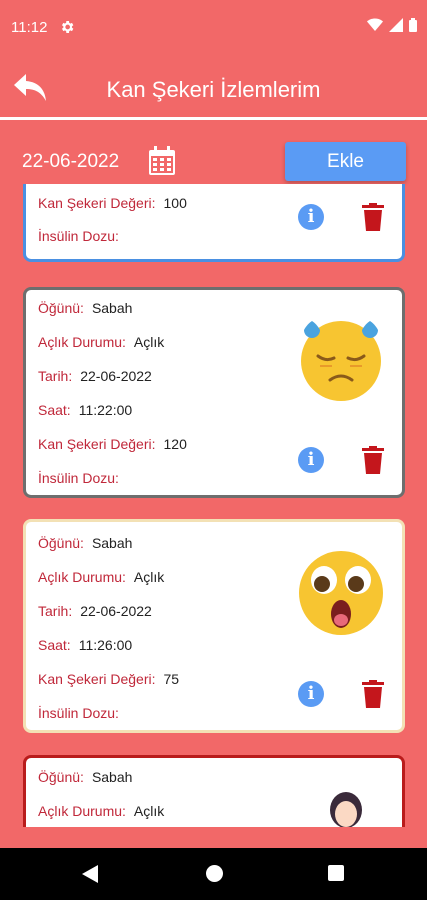 The height and width of the screenshot is (900, 427). What do you see at coordinates (413, 25) in the screenshot?
I see `battery-icon` at bounding box center [413, 25].